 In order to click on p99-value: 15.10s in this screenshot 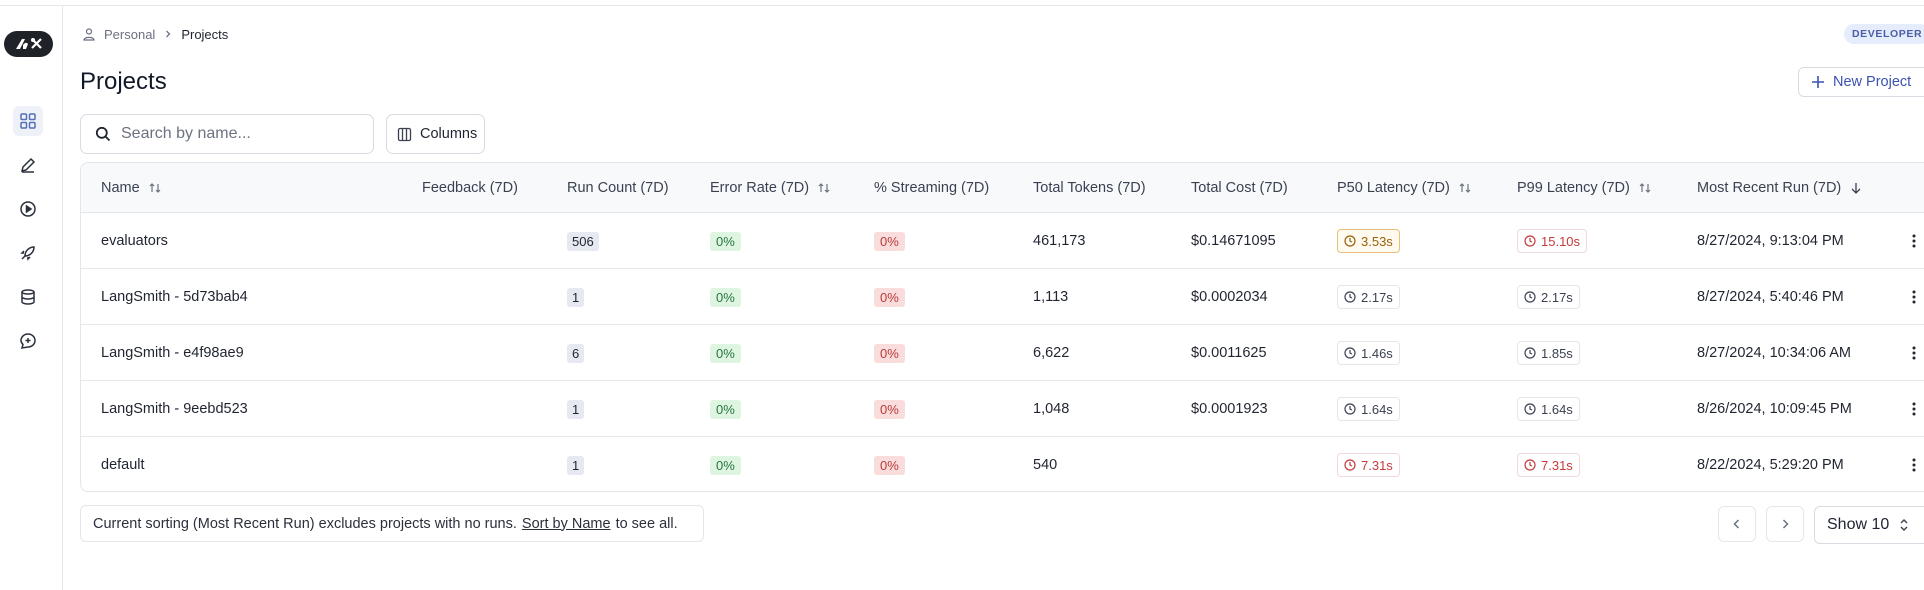, I will do `click(1561, 241)`.